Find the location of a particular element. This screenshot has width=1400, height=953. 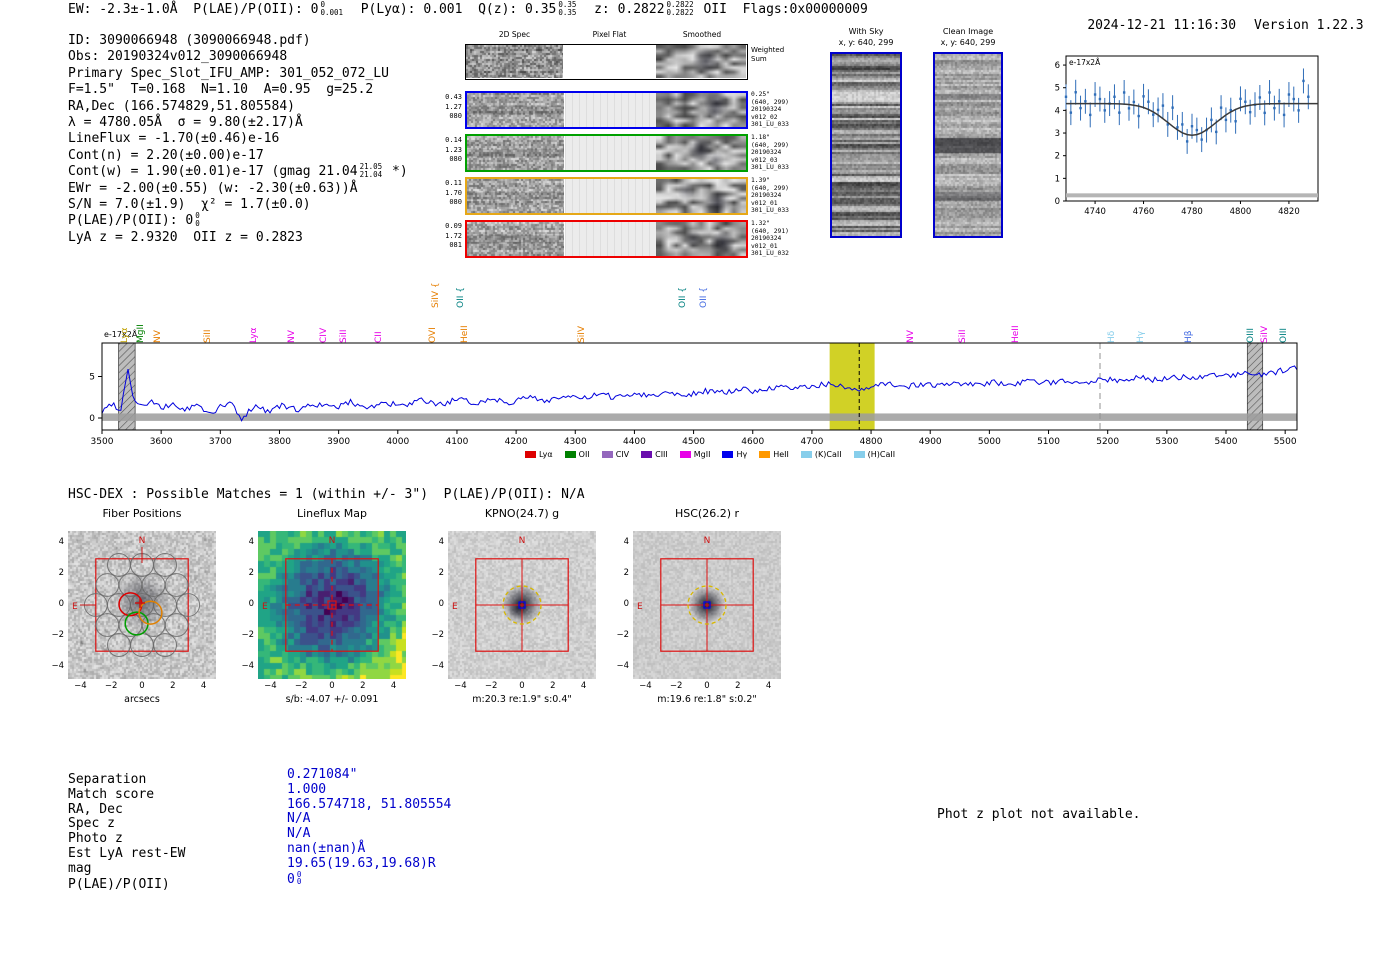

x-tick-label: 4600 is located at coordinates (752, 442).